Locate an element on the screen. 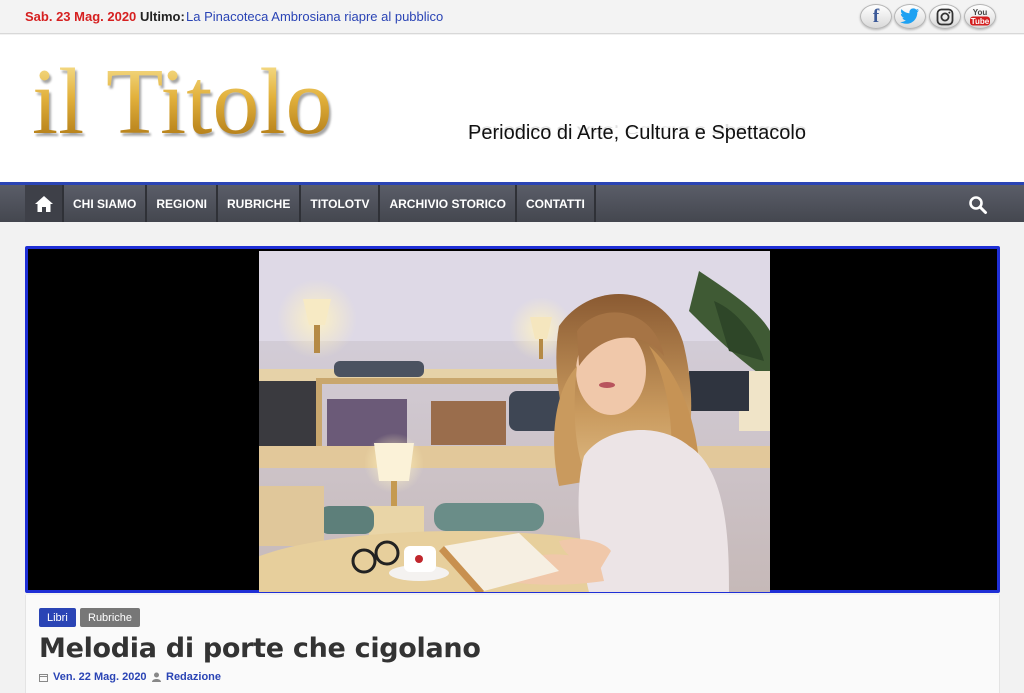 Image resolution: width=1024 pixels, height=693 pixels. nav-item-regioni: REGIONI is located at coordinates (183, 203).